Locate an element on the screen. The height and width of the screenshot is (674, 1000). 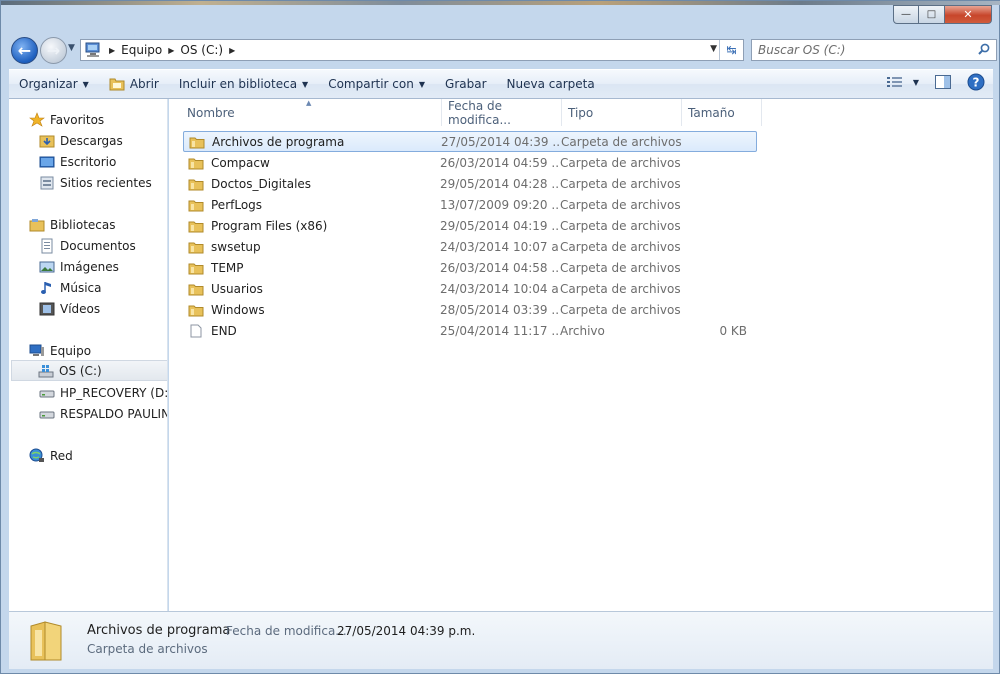
refresh-icon: ↹ is located at coordinates (731, 50).